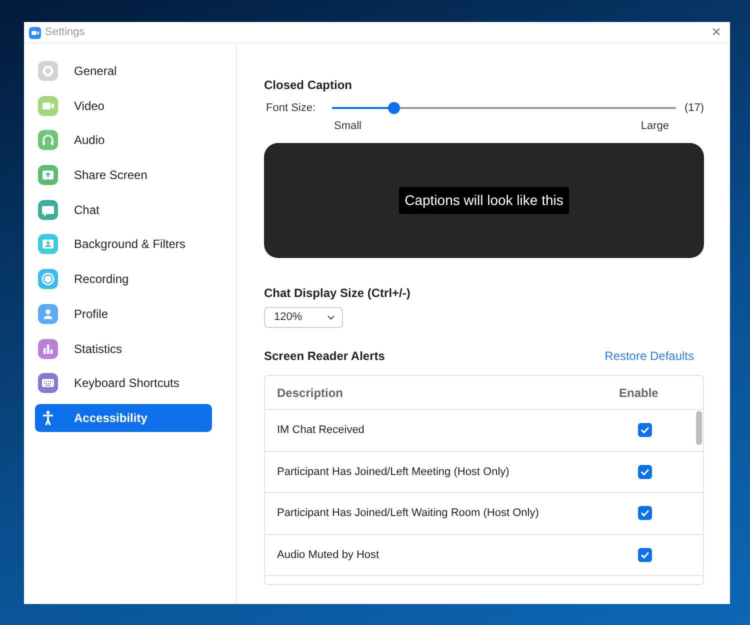 This screenshot has width=750, height=625. Describe the element at coordinates (338, 293) in the screenshot. I see `section-title: Chat Display Size (Ctrl+/-)` at that location.